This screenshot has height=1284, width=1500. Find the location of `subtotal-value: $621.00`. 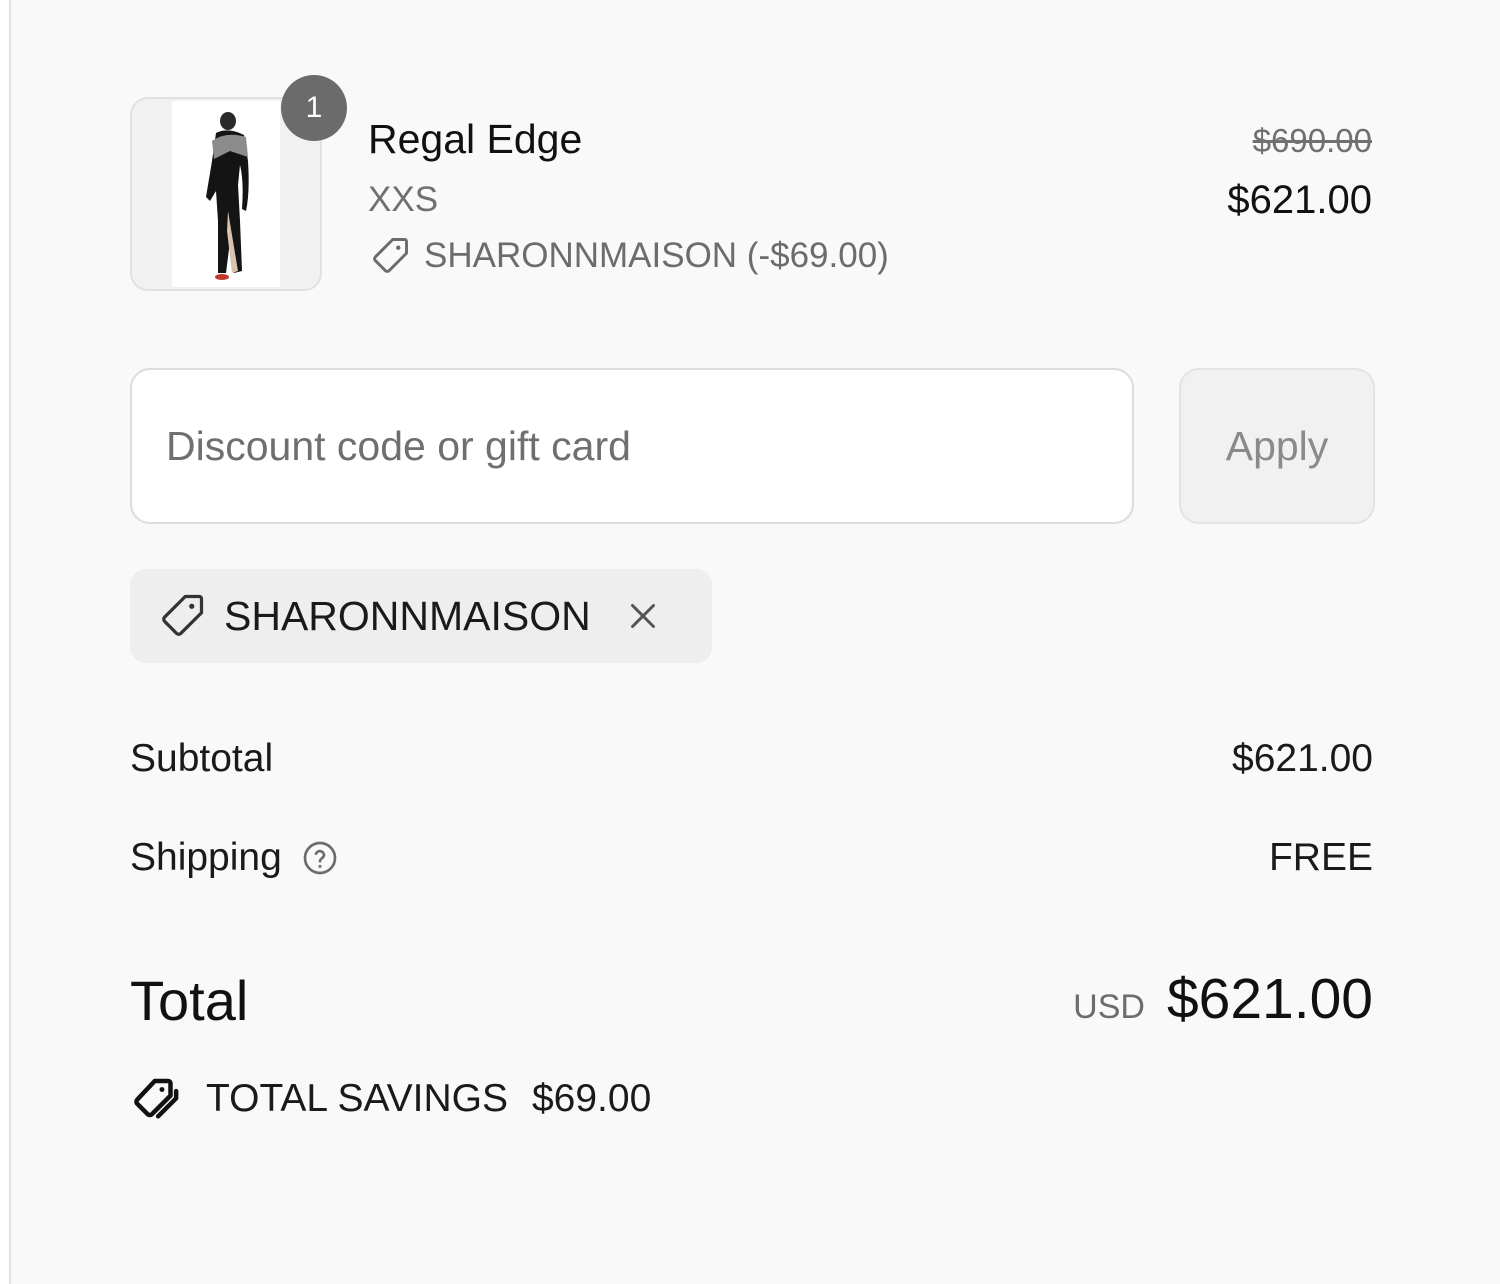

subtotal-value: $621.00 is located at coordinates (1302, 758).